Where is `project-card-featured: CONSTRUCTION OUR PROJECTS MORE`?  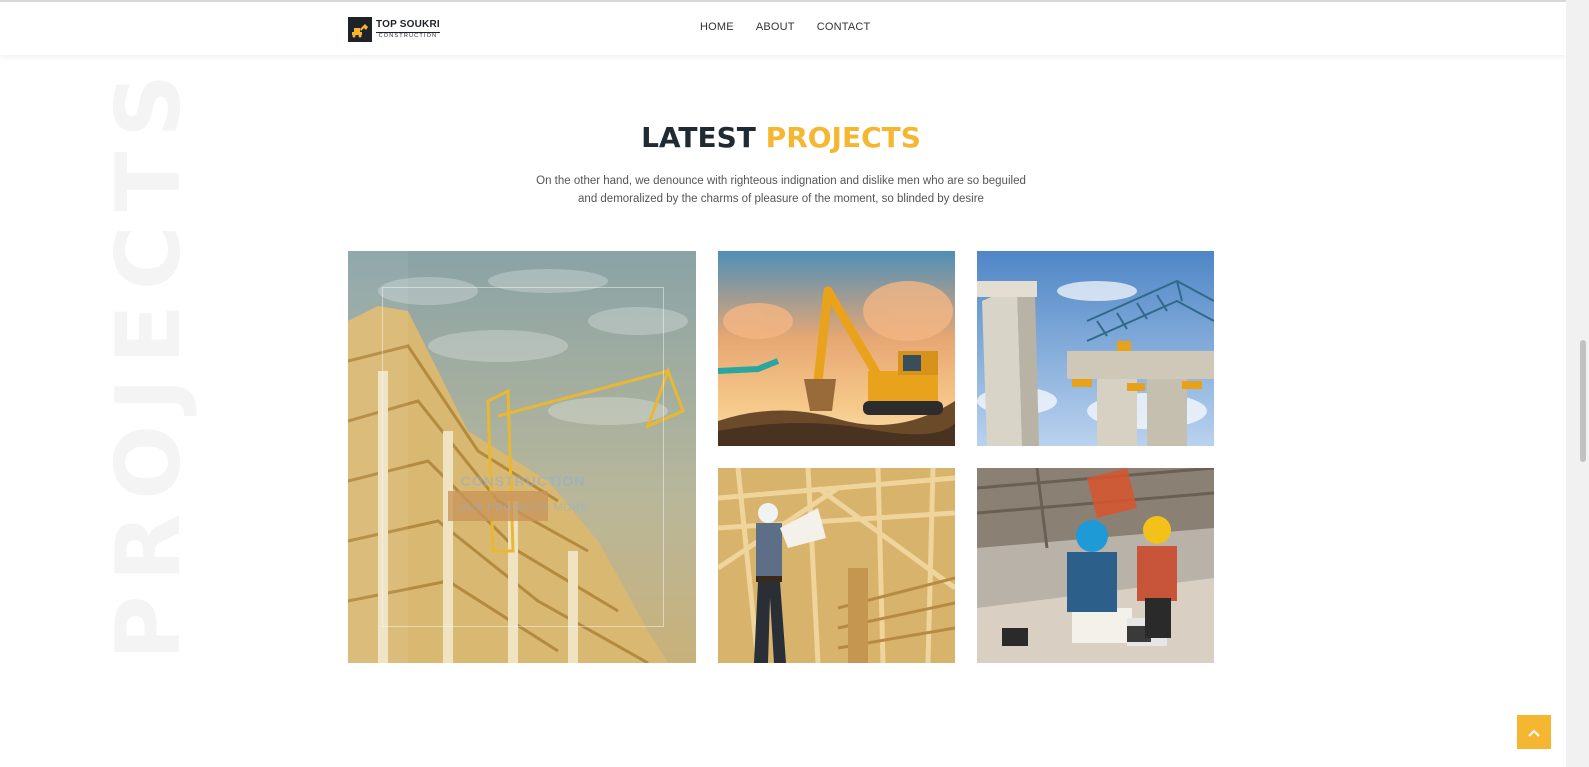 project-card-featured: CONSTRUCTION OUR PROJECTS MORE is located at coordinates (522, 457).